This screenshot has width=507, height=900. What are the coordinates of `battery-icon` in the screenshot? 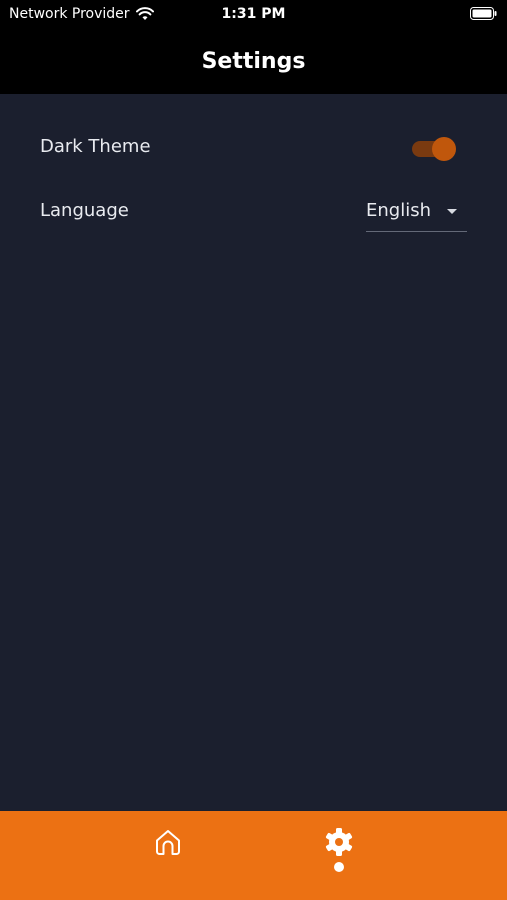 It's located at (483, 13).